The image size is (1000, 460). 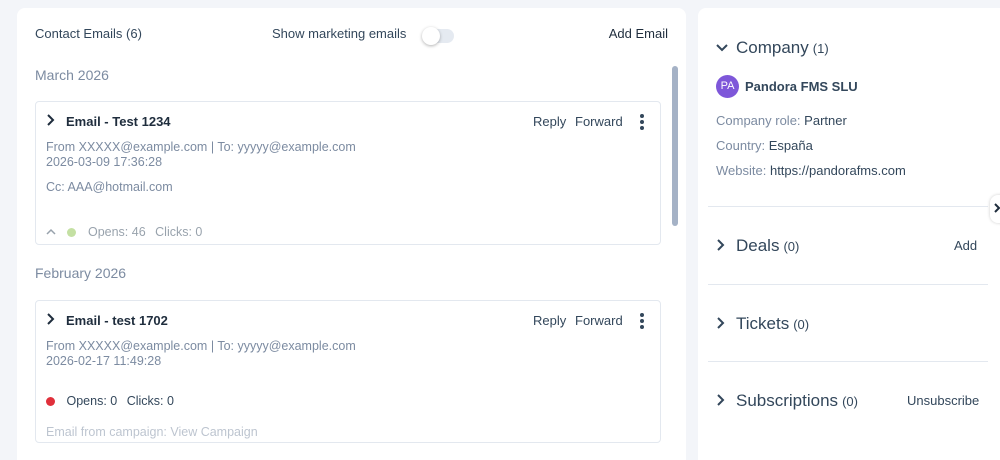 I want to click on email-tracking-row: Opens: 0 Clicks: 0, so click(x=110, y=401).